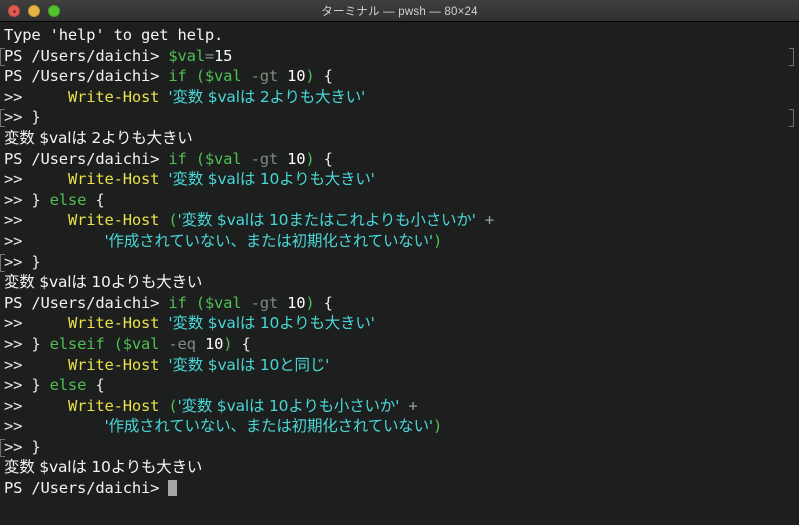 The width and height of the screenshot is (799, 525). Describe the element at coordinates (399, 97) in the screenshot. I see `terminal-line: >> Write-Host '変数 $valは 2よりも大きい'` at that location.